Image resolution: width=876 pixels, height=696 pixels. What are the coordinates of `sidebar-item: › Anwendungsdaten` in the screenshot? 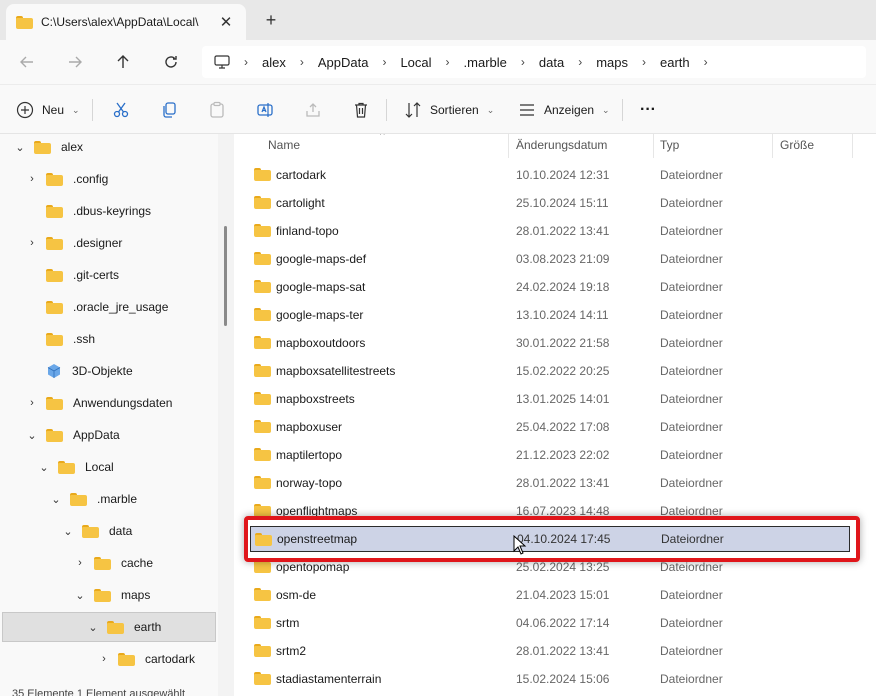 It's located at (108, 403).